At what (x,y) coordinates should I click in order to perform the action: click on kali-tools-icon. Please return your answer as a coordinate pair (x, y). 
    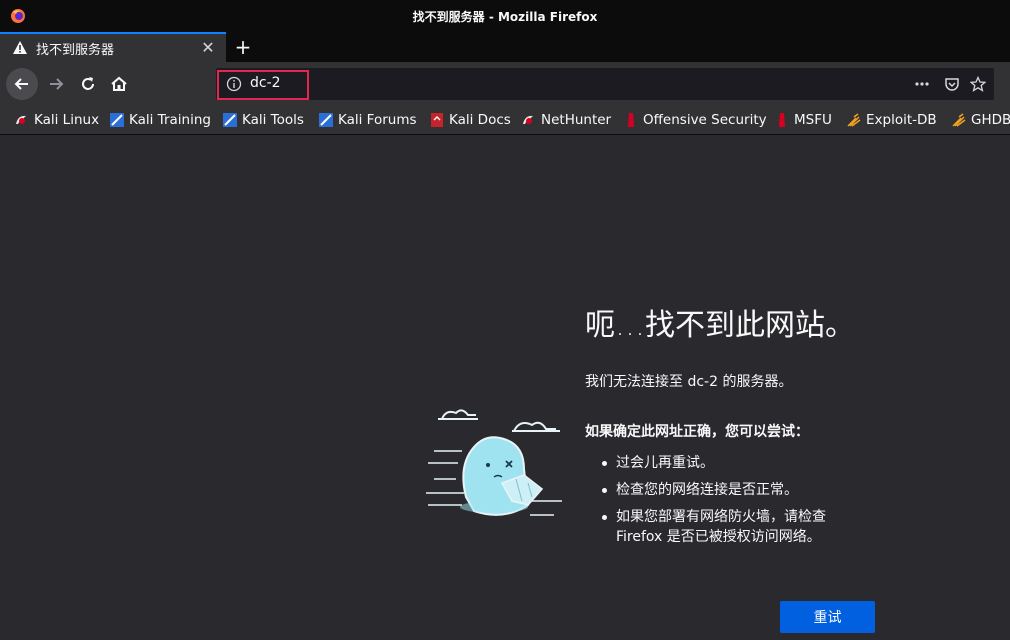
    Looking at the image, I should click on (230, 120).